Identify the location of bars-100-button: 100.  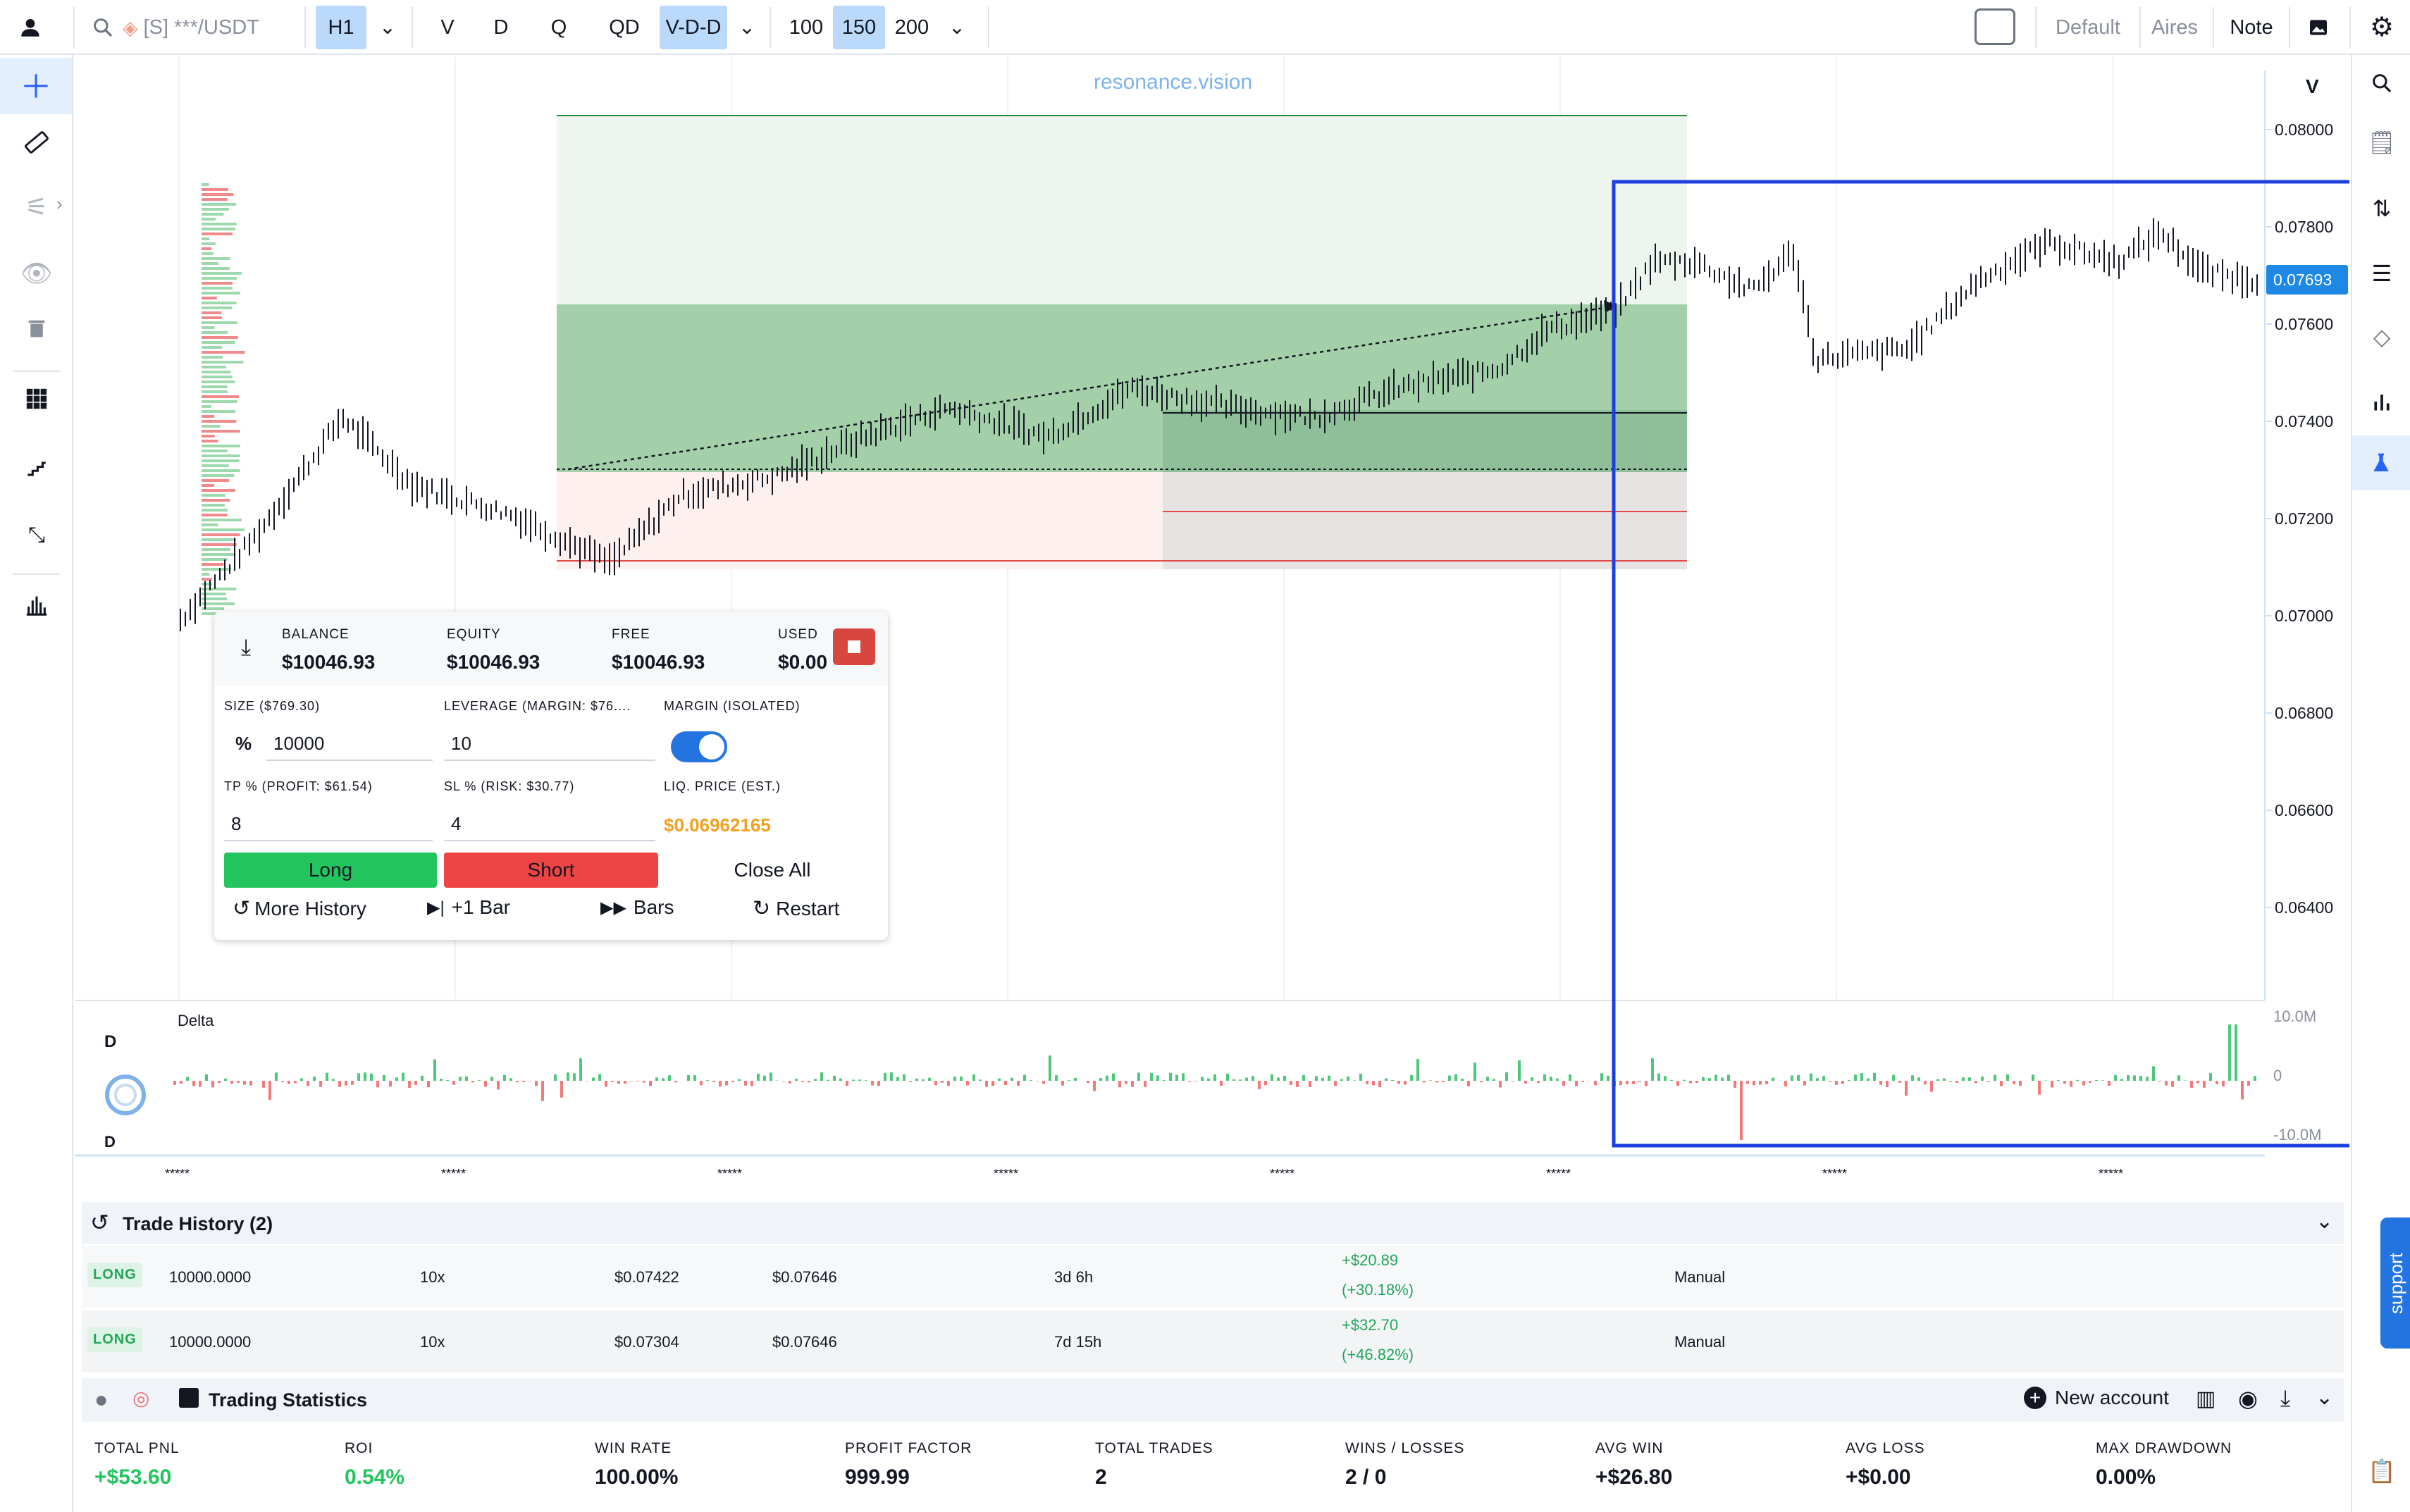
(806, 27).